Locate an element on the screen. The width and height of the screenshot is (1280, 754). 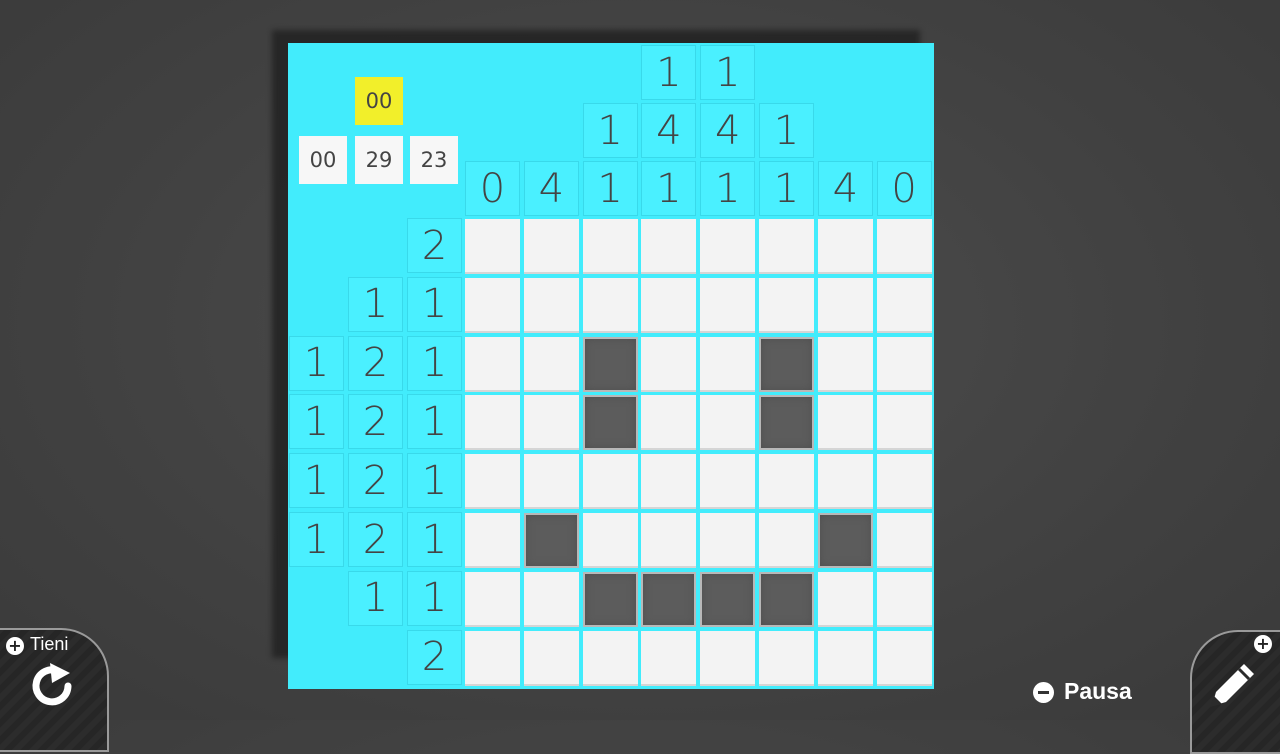
column-clue: 0 is located at coordinates (492, 188).